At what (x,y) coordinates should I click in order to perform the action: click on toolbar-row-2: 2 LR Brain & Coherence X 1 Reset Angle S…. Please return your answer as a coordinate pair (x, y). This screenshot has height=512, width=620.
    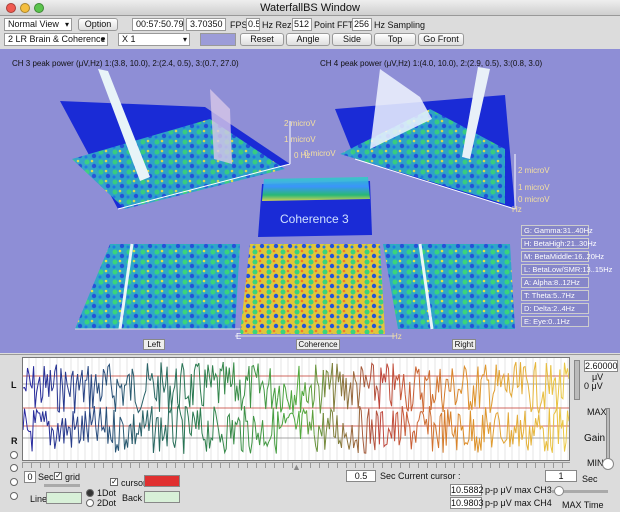
    Looking at the image, I should click on (310, 40).